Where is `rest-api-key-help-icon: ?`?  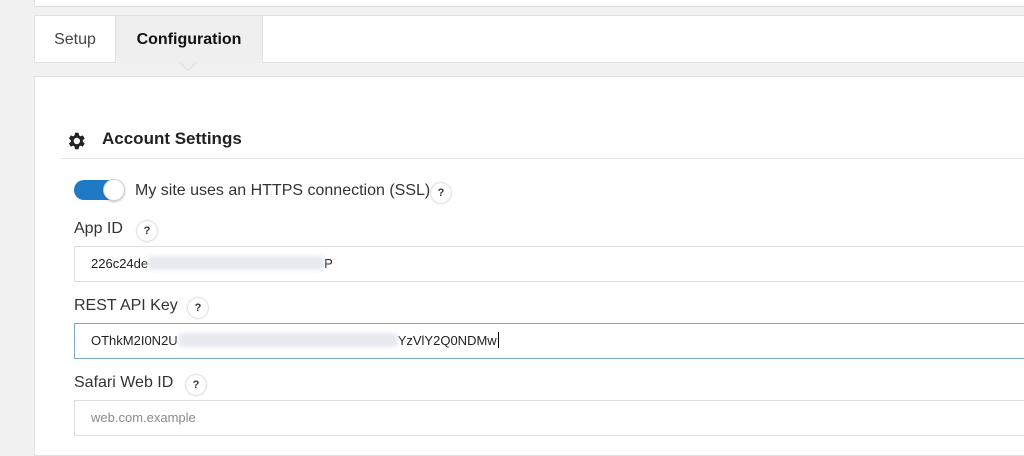
rest-api-key-help-icon: ? is located at coordinates (198, 308).